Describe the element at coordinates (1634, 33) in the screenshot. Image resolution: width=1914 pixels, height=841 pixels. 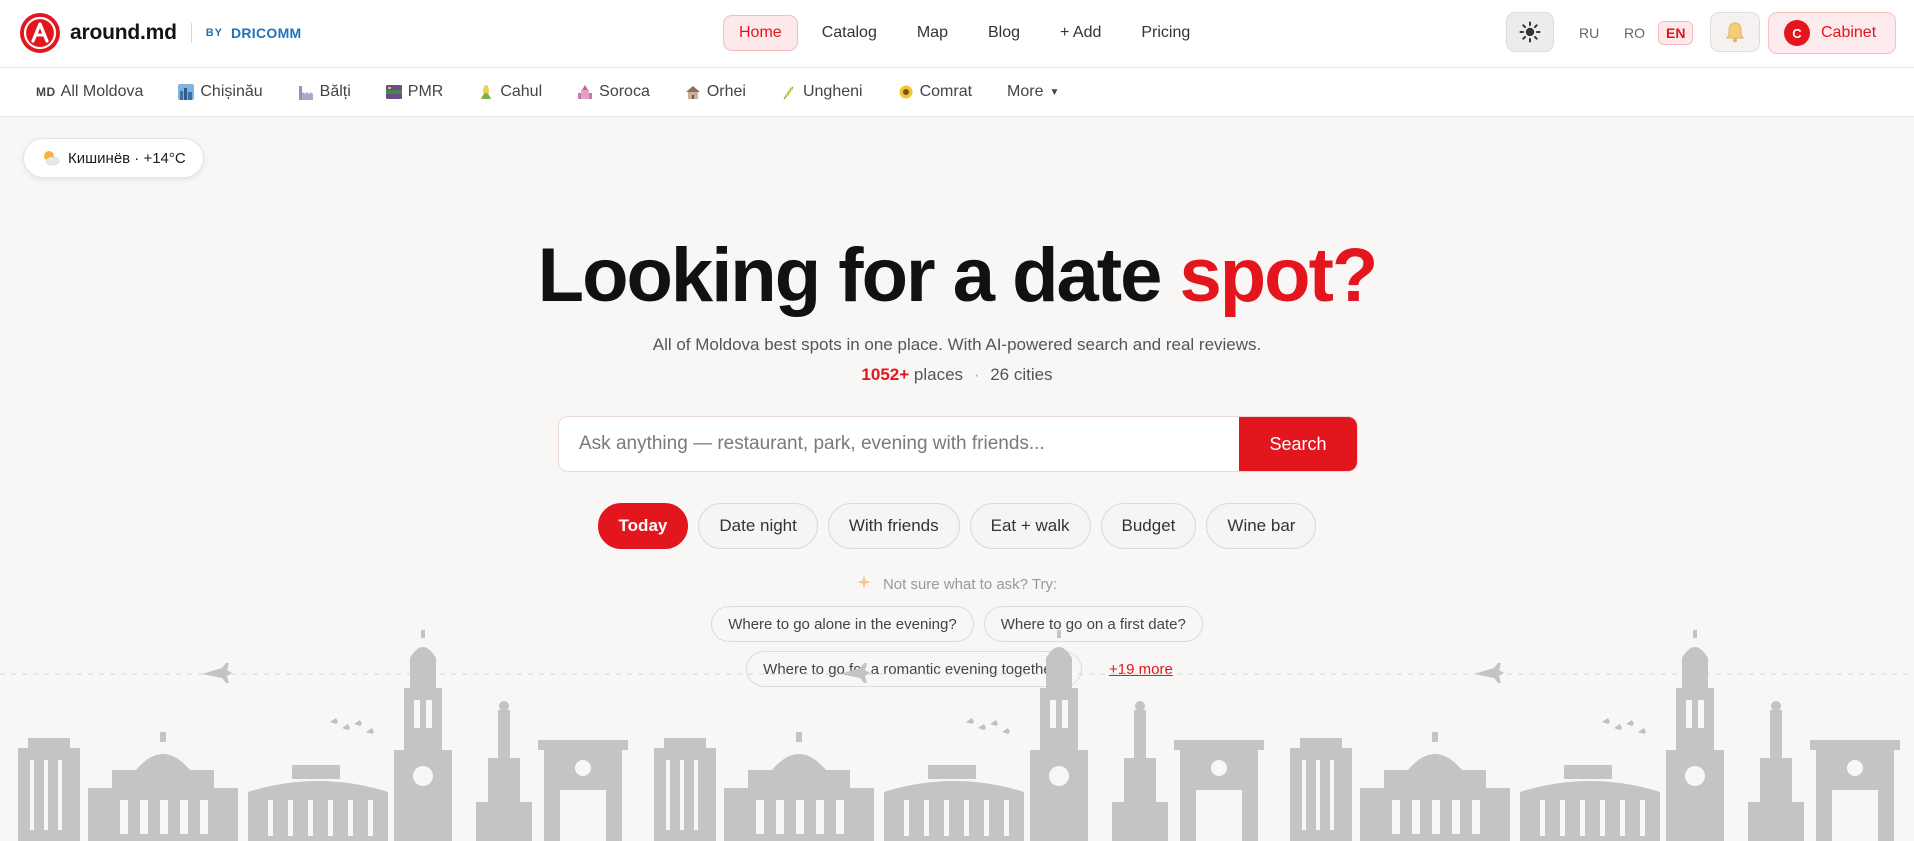
I see `lang-ro: RO` at that location.